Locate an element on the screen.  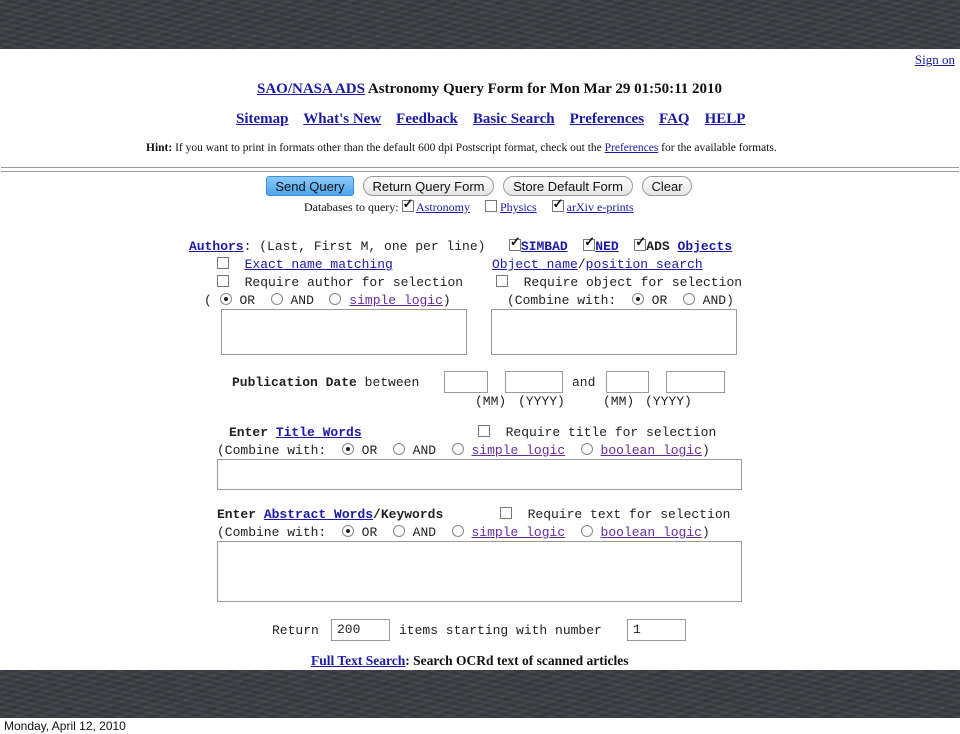
hint-preferences-link: Preferences is located at coordinates (632, 148).